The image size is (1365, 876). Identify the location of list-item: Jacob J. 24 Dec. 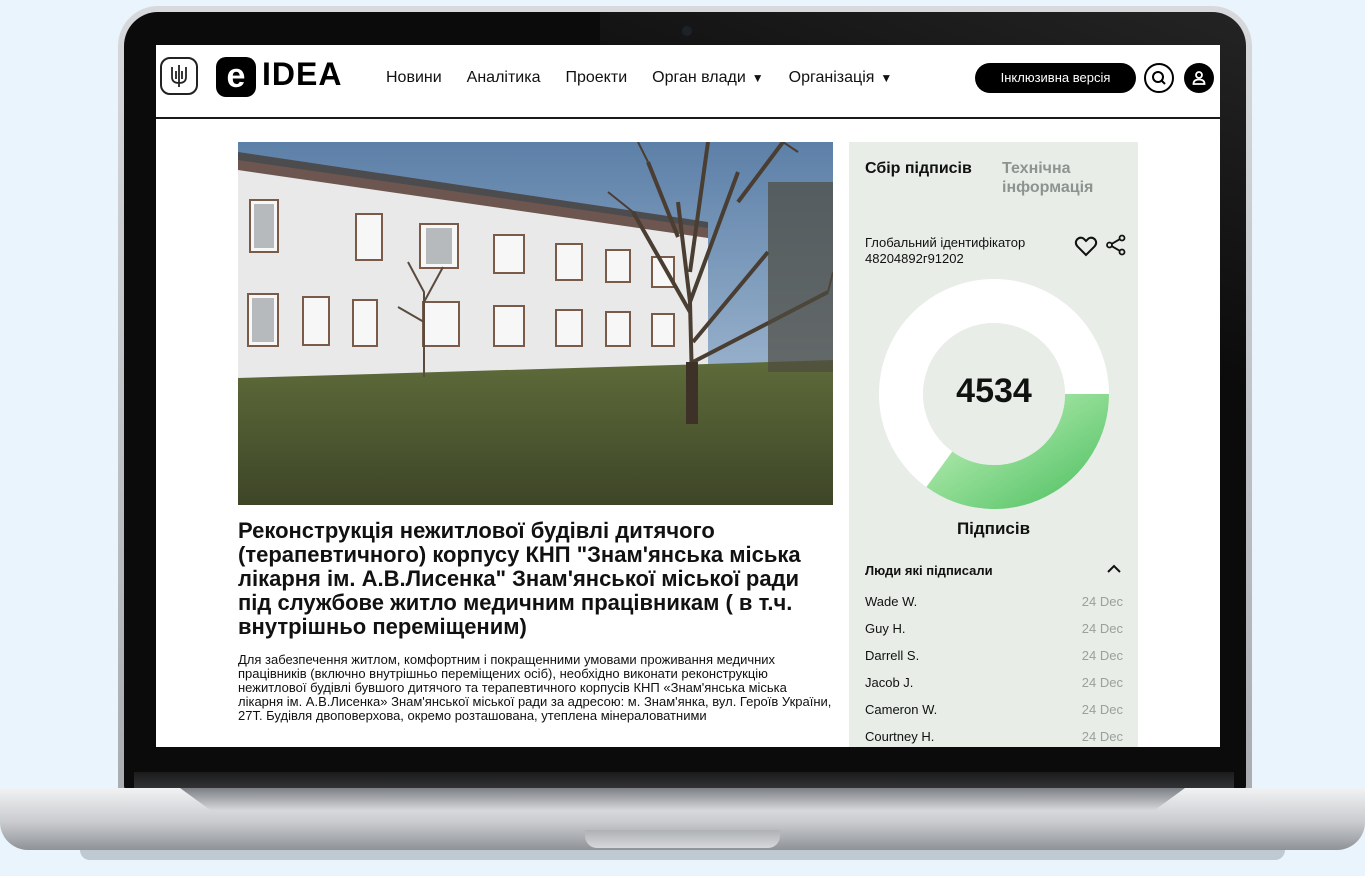
(994, 682).